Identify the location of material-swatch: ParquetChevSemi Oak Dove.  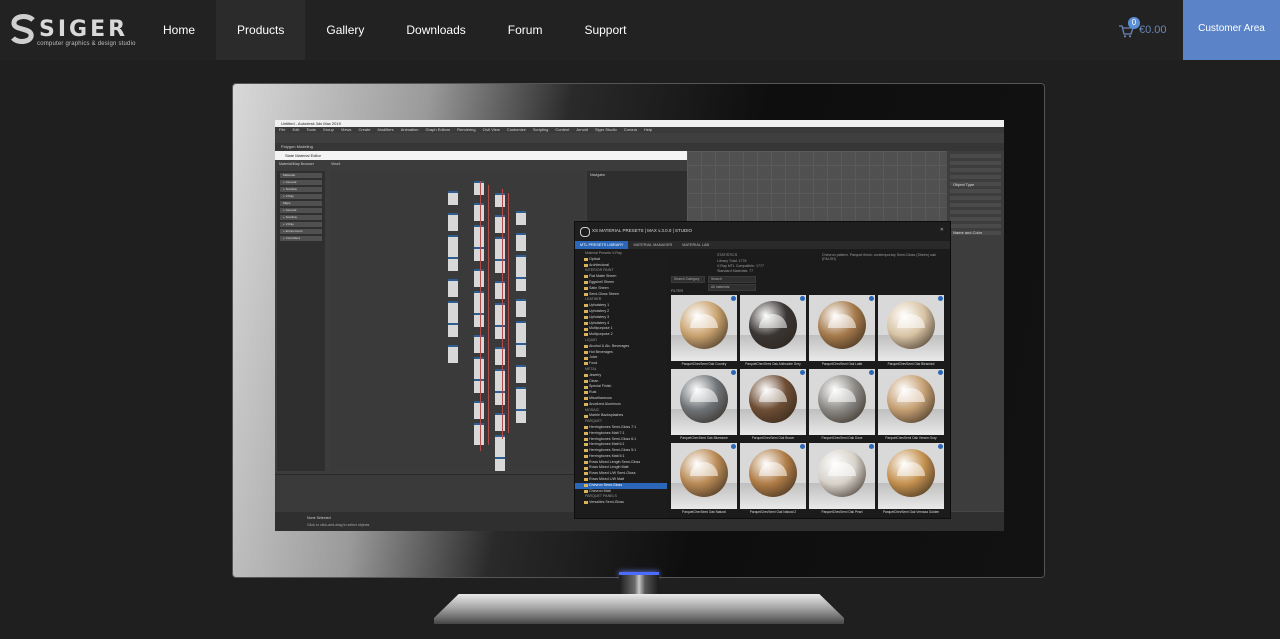
(842, 405).